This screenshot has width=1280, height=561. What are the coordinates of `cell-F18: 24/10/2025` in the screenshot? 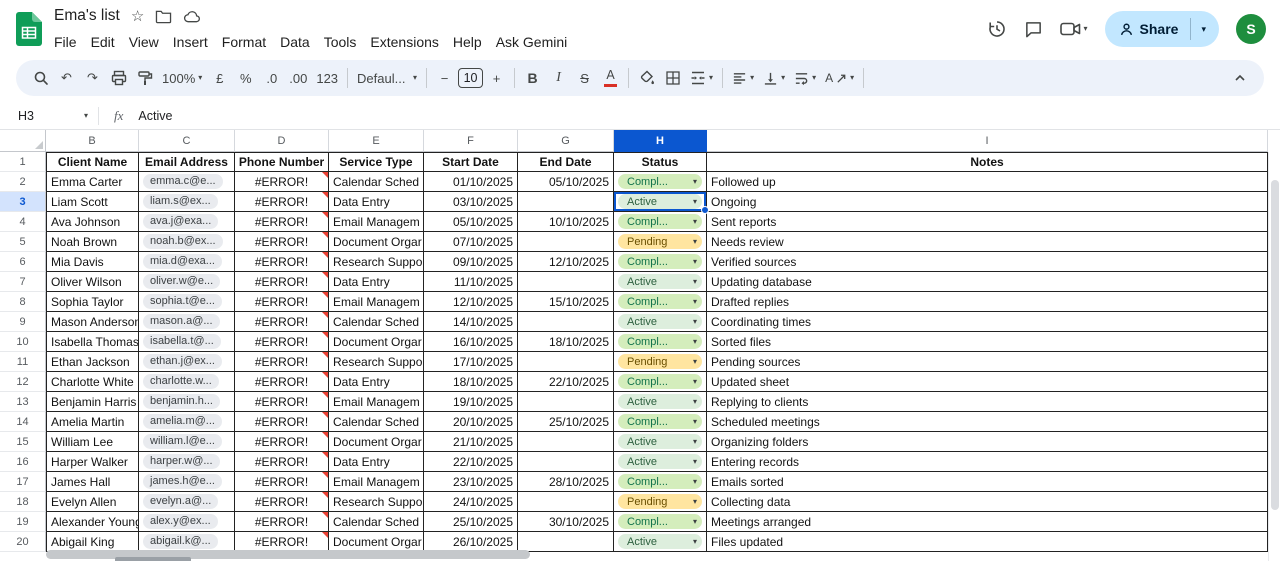 It's located at (471, 502).